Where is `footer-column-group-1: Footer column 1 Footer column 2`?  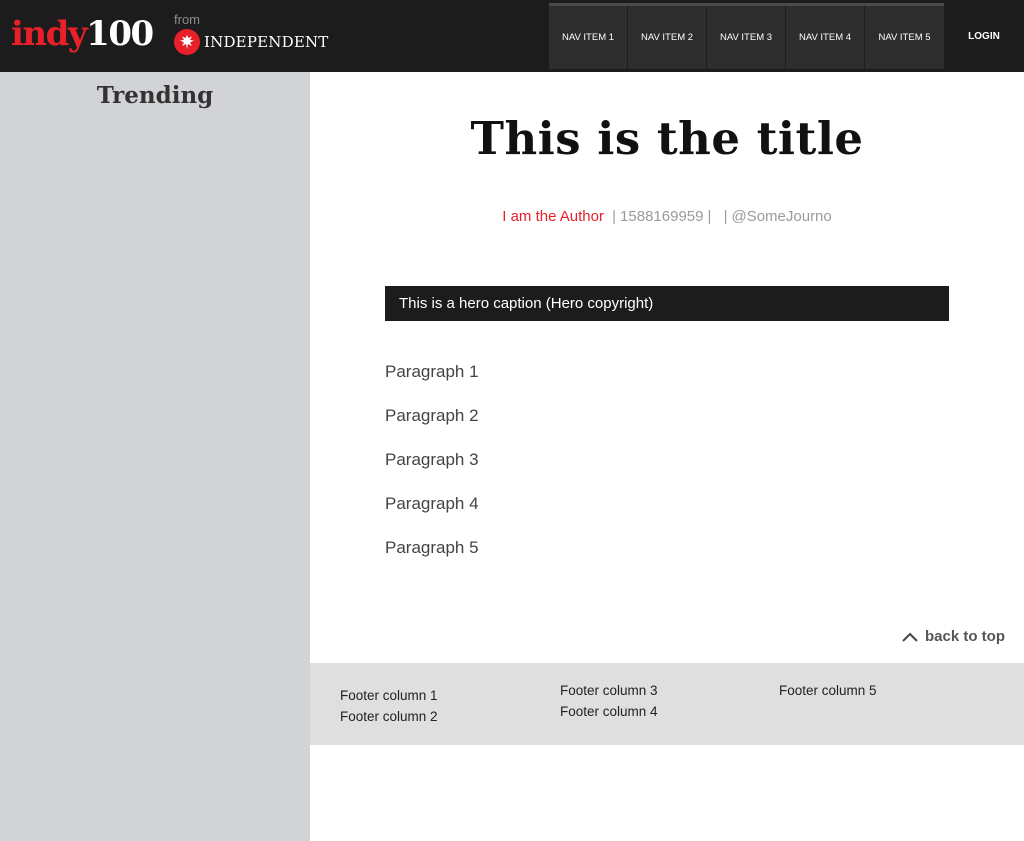
footer-column-group-1: Footer column 1 Footer column 2 is located at coordinates (389, 706).